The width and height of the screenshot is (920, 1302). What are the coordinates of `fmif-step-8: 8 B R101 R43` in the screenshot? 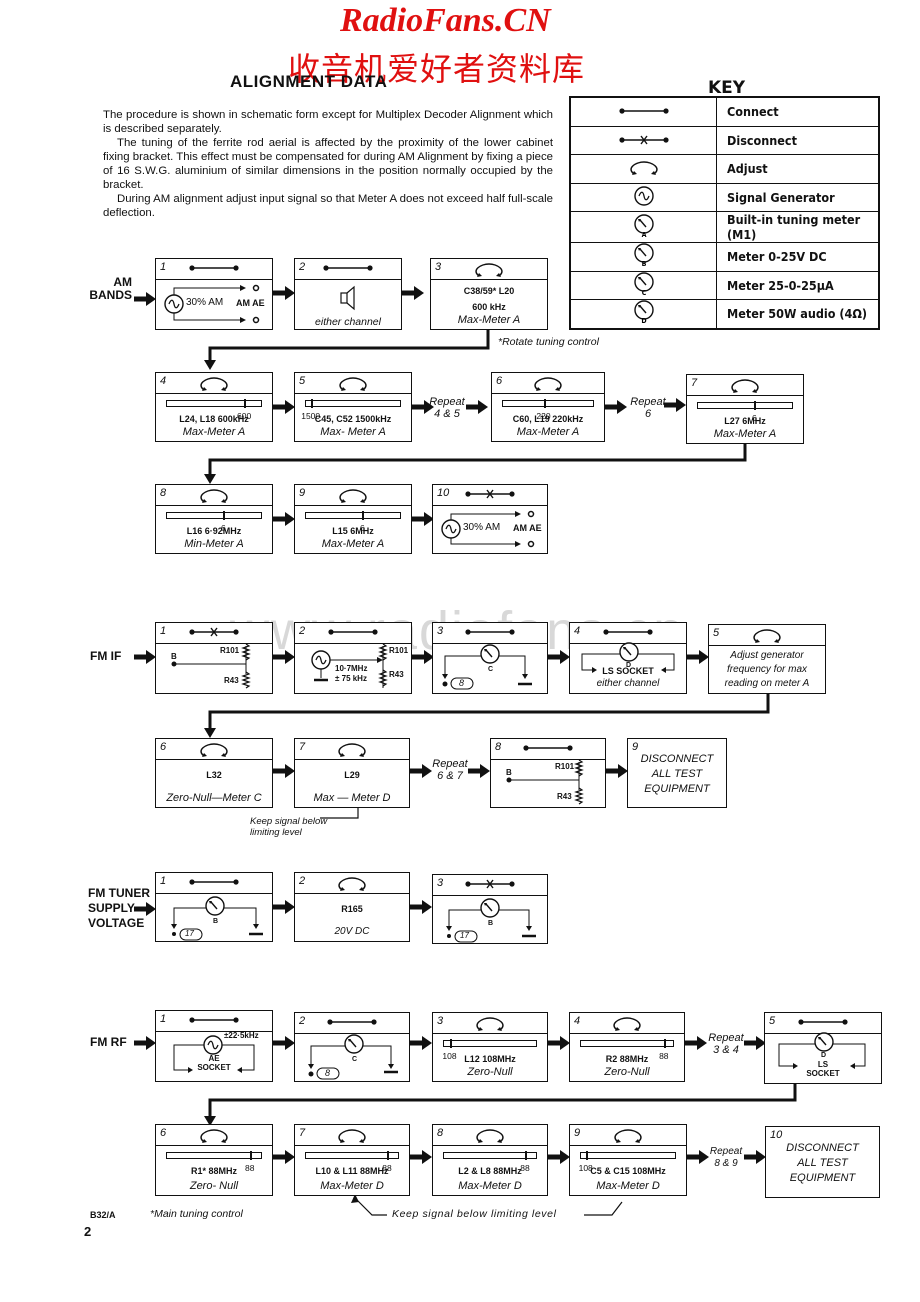 It's located at (548, 773).